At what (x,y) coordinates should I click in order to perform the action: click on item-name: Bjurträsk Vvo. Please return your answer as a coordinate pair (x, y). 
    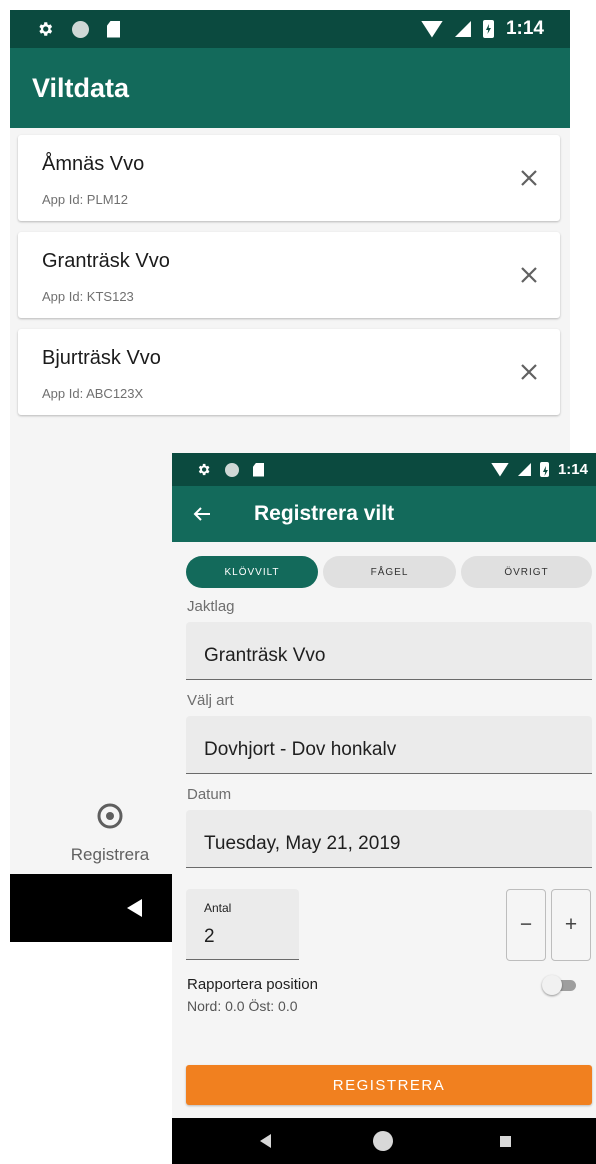
    Looking at the image, I should click on (101, 358).